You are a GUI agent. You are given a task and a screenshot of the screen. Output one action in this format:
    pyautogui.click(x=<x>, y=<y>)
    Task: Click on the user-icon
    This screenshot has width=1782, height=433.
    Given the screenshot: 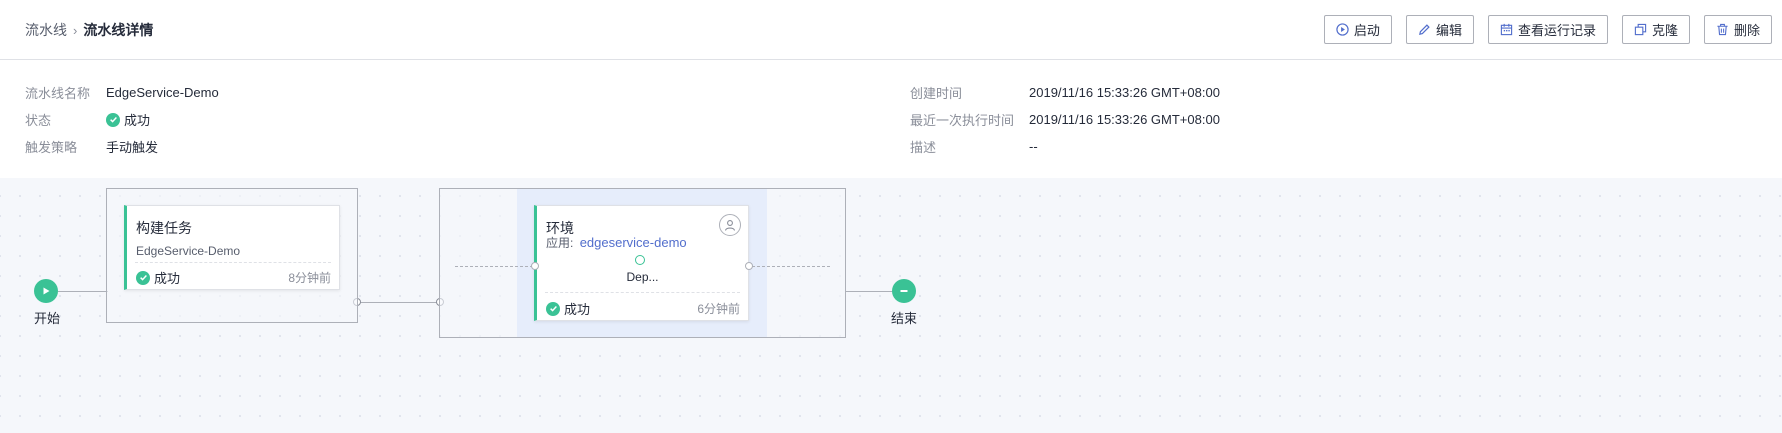 What is the action you would take?
    pyautogui.click(x=730, y=225)
    